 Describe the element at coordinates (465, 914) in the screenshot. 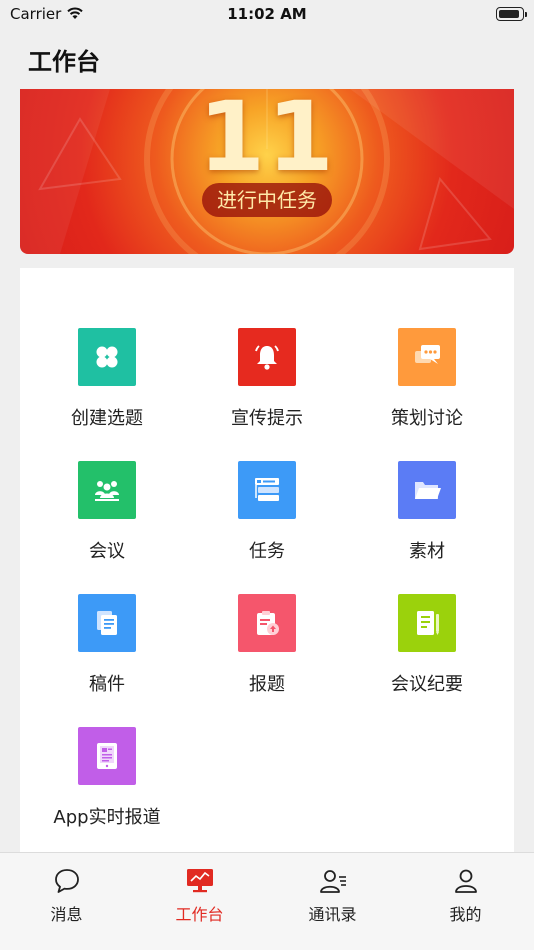

I see `tab-label: 我的` at that location.